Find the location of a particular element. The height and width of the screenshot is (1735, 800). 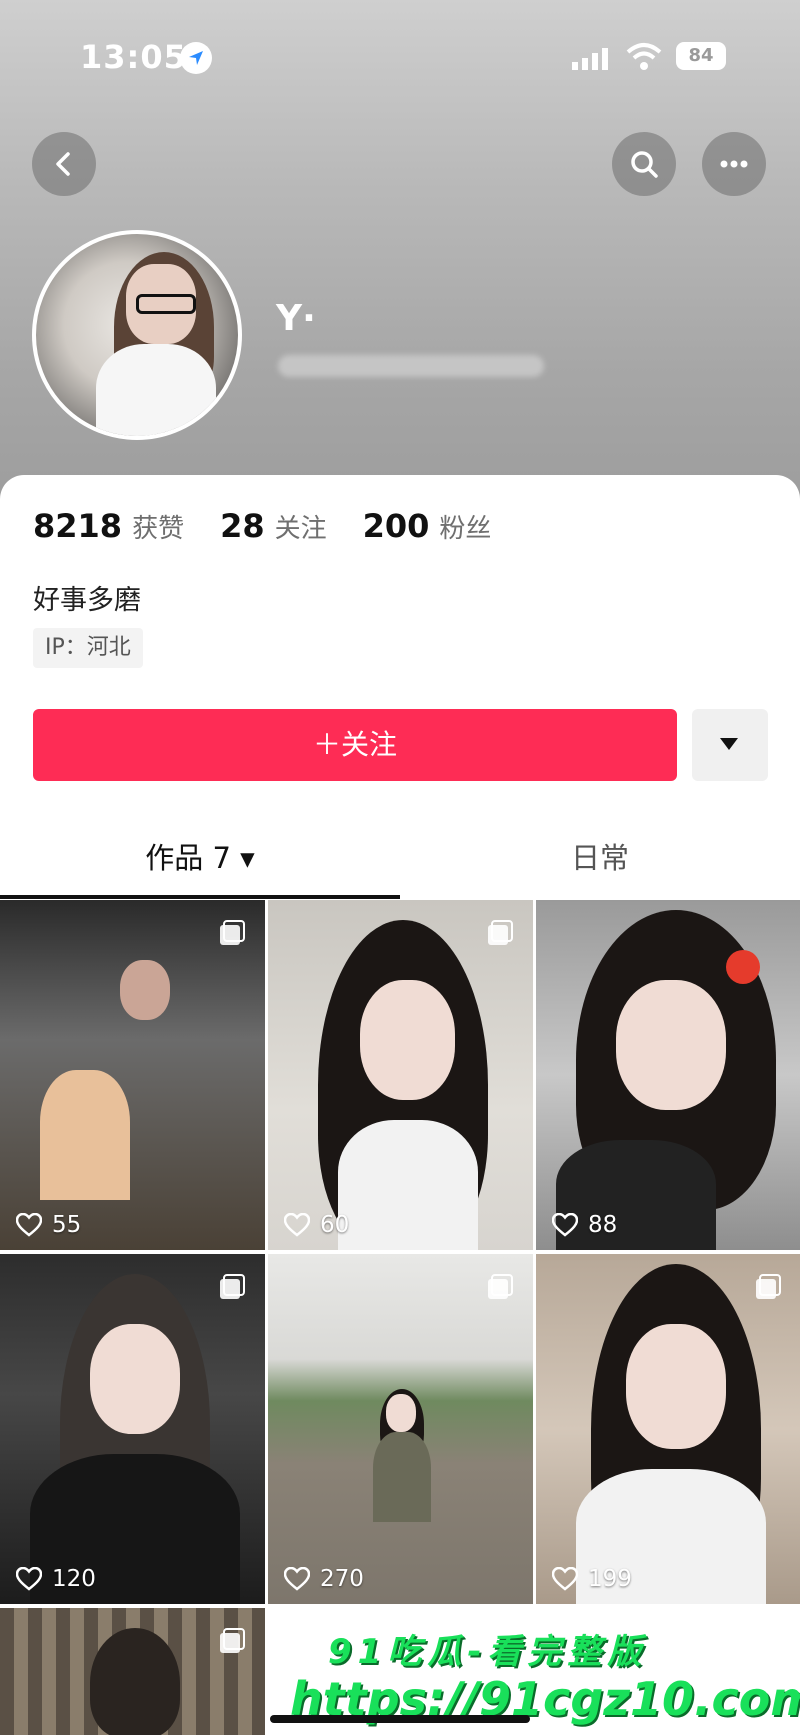

post-thumbnail: 270 is located at coordinates (400, 1429).